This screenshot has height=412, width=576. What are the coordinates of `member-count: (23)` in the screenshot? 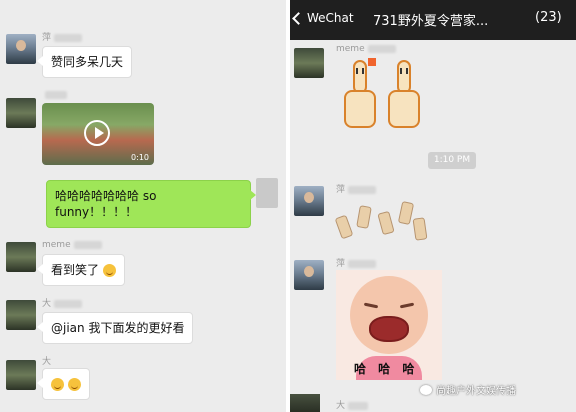 It's located at (548, 17).